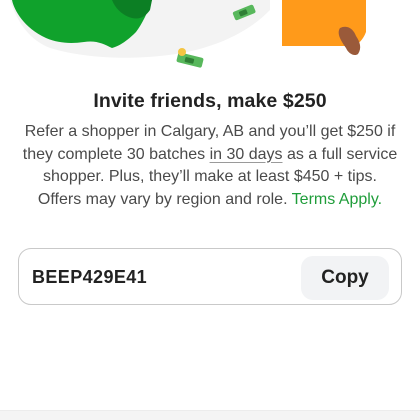 The width and height of the screenshot is (420, 420). What do you see at coordinates (337, 199) in the screenshot?
I see `terms-link: Terms Apply.` at bounding box center [337, 199].